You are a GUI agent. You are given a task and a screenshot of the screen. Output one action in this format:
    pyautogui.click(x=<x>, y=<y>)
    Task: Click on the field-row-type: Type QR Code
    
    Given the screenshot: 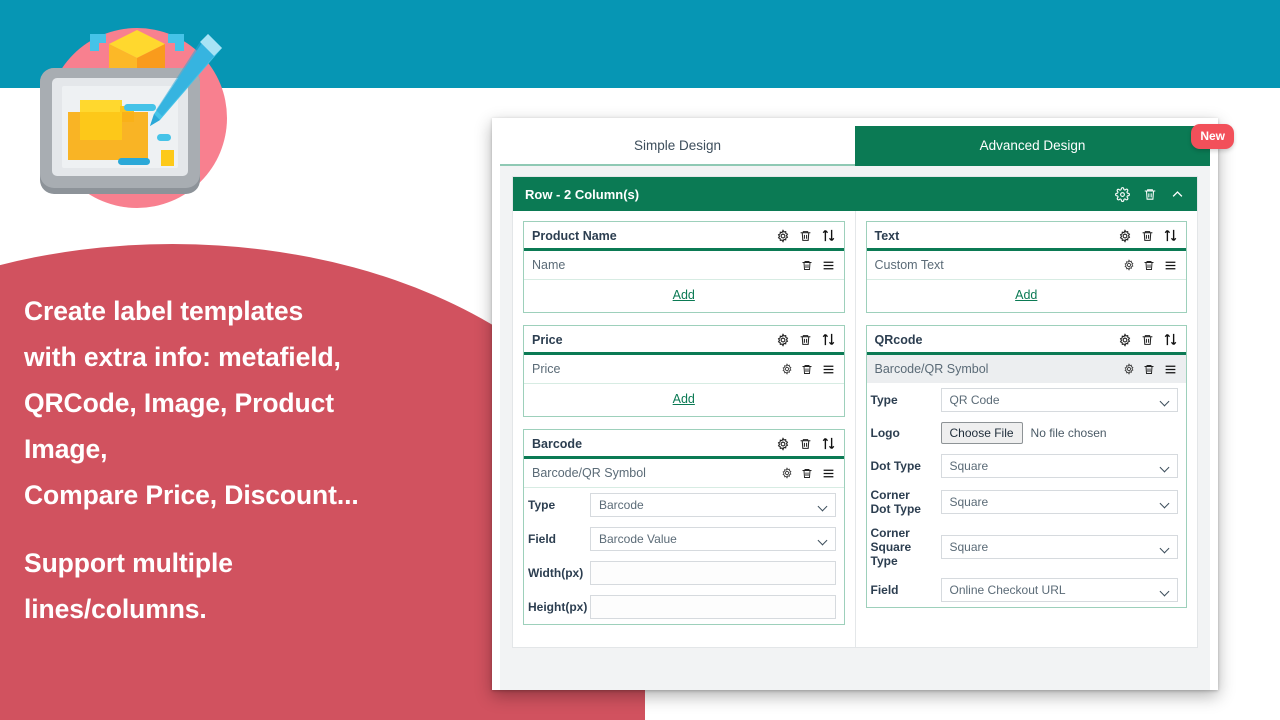 What is the action you would take?
    pyautogui.click(x=1027, y=400)
    